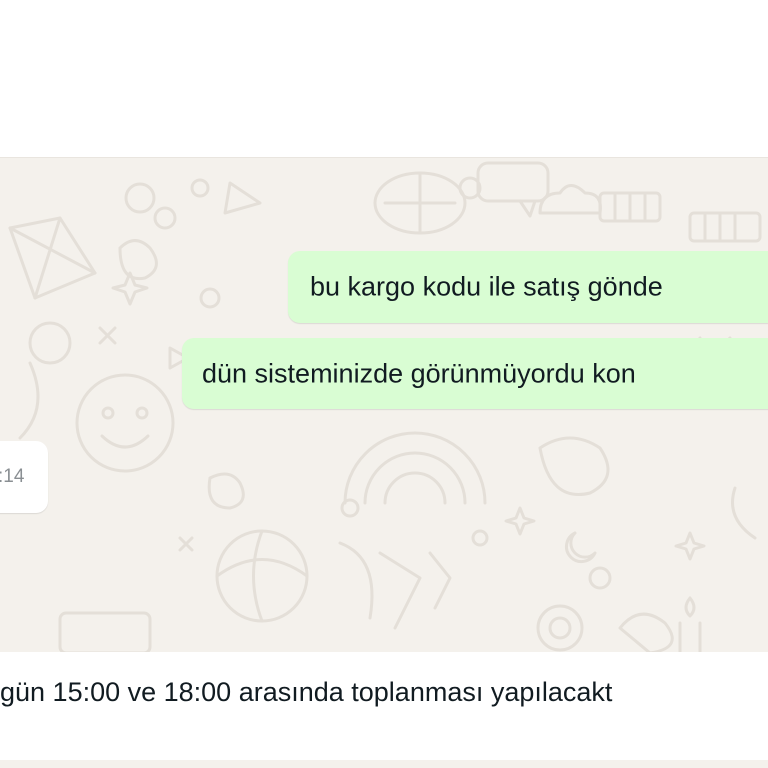 The width and height of the screenshot is (768, 768). I want to click on message-bubble-outgoing: dün sisteminizde görünmüyordu kon, so click(475, 373).